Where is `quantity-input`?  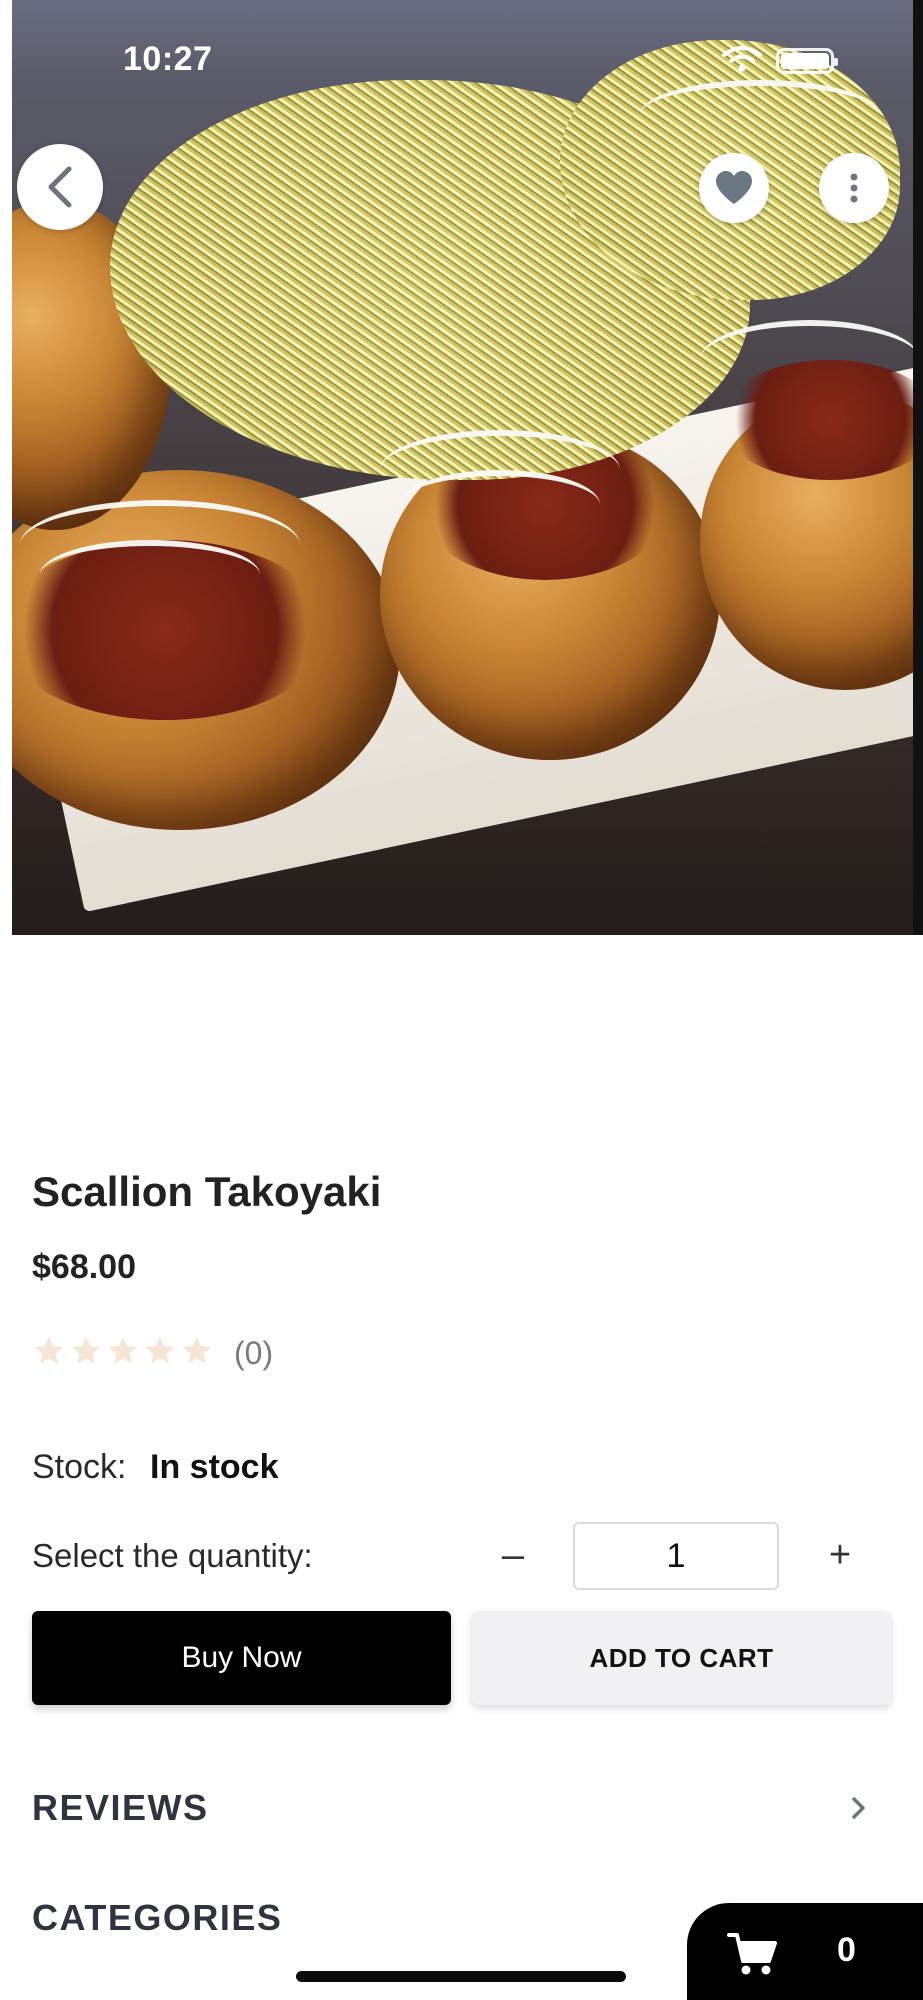
quantity-input is located at coordinates (676, 1556).